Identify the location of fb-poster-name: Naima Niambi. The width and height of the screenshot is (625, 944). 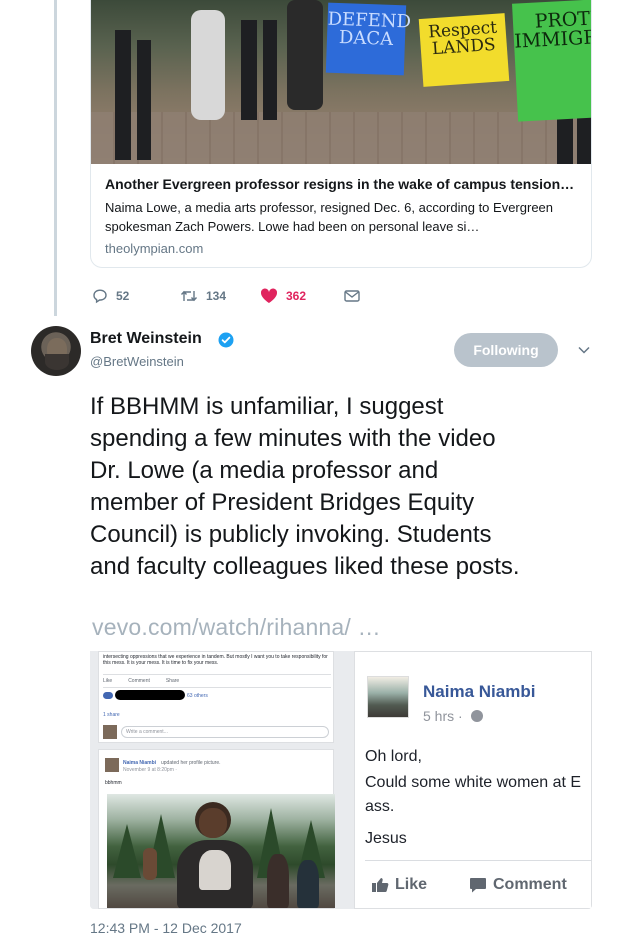
(479, 691).